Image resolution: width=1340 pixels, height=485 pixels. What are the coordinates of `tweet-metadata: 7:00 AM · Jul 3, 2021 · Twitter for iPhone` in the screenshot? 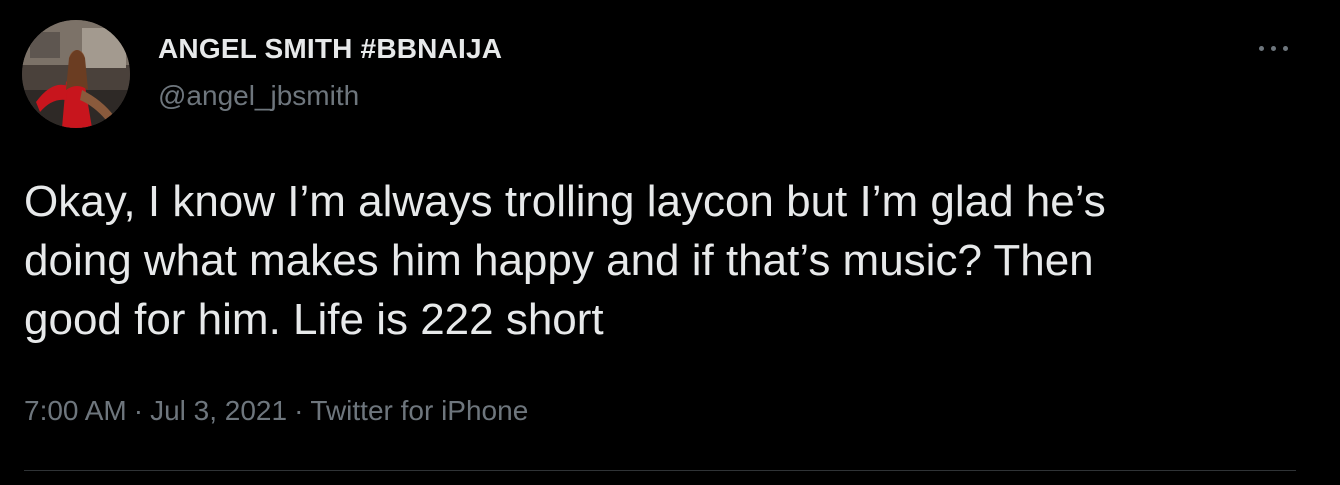 It's located at (276, 411).